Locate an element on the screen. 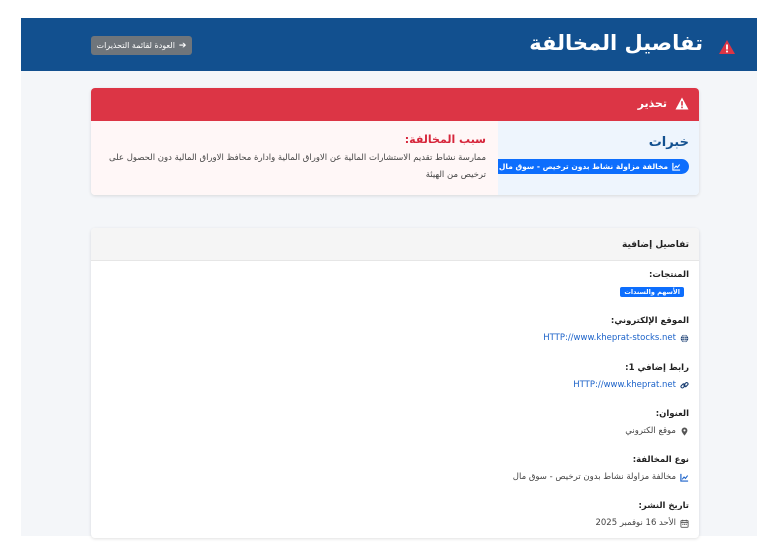 The width and height of the screenshot is (777, 553). back-to-warnings-button: ➔ العودة لقائمة التحذيرات is located at coordinates (141, 45).